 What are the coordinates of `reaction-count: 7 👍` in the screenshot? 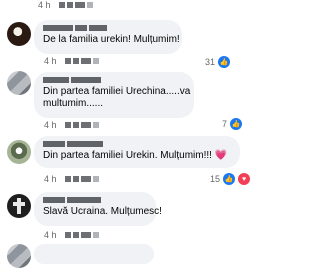 It's located at (232, 124).